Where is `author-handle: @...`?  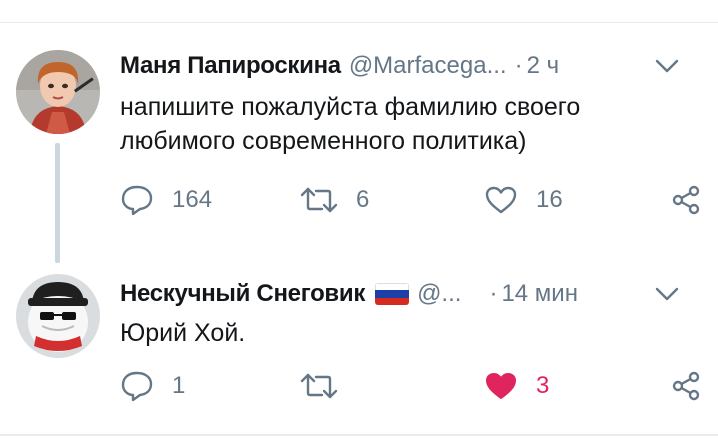
author-handle: @... is located at coordinates (439, 293).